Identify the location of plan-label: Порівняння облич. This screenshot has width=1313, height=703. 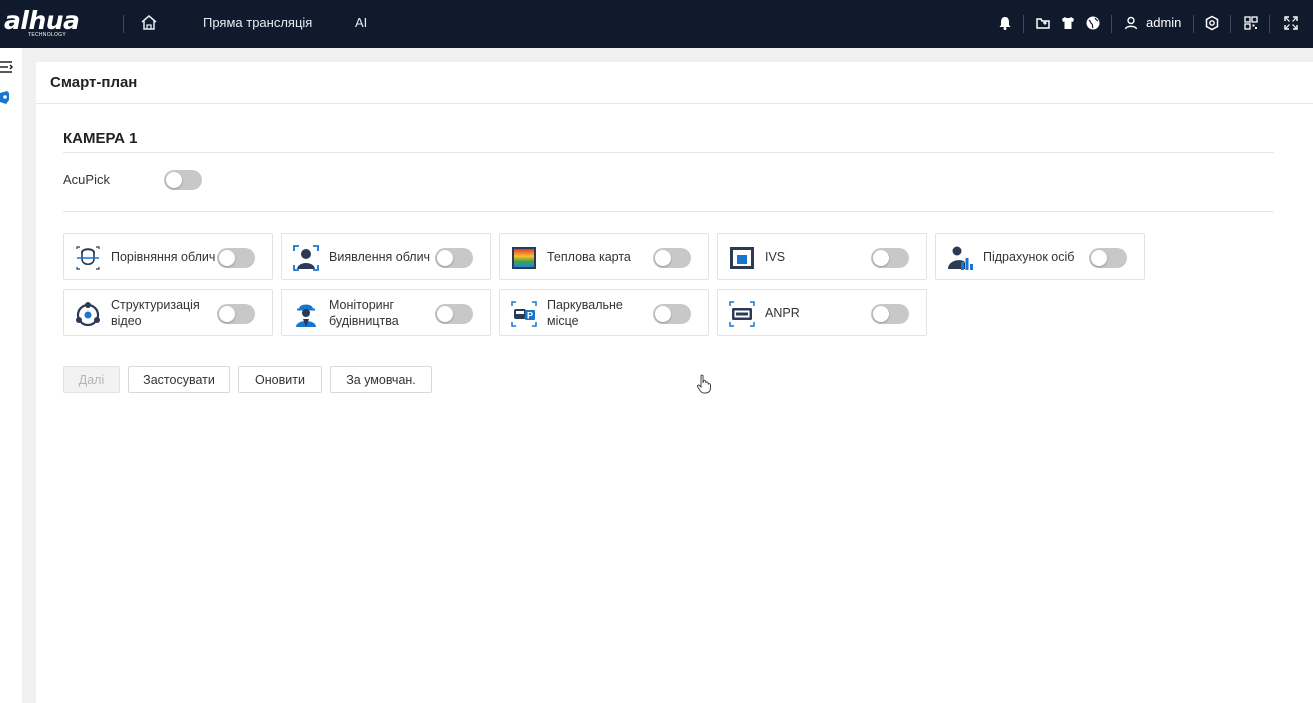
(163, 256).